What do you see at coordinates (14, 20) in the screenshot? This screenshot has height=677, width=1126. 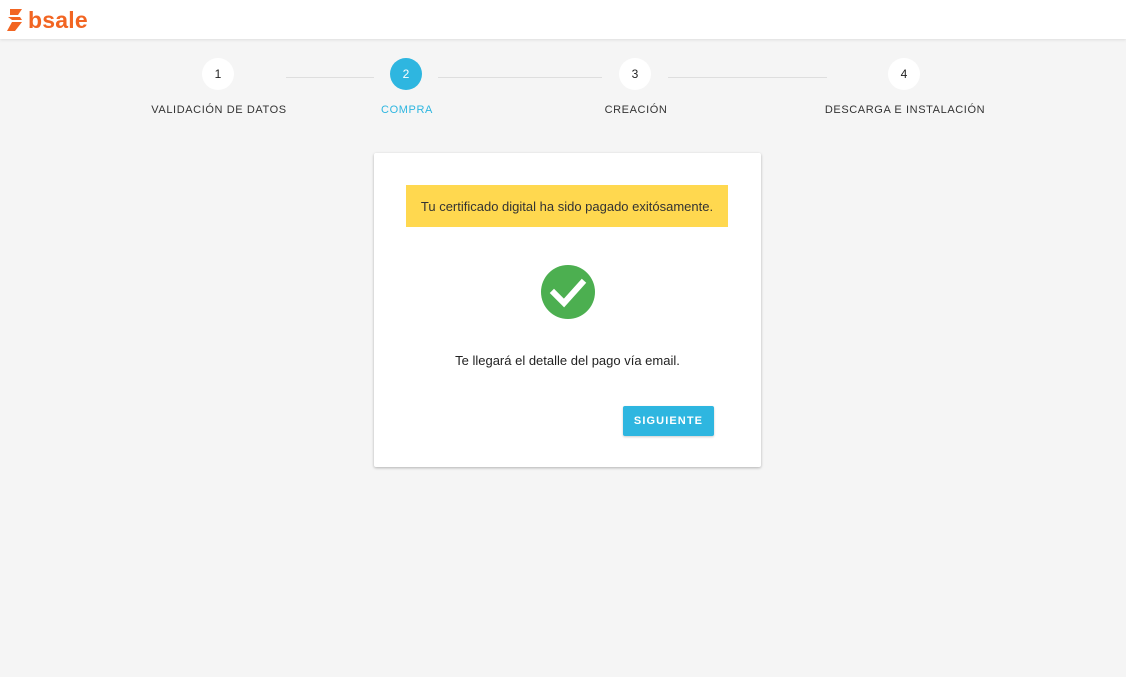 I see `bsale-logo-icon` at bounding box center [14, 20].